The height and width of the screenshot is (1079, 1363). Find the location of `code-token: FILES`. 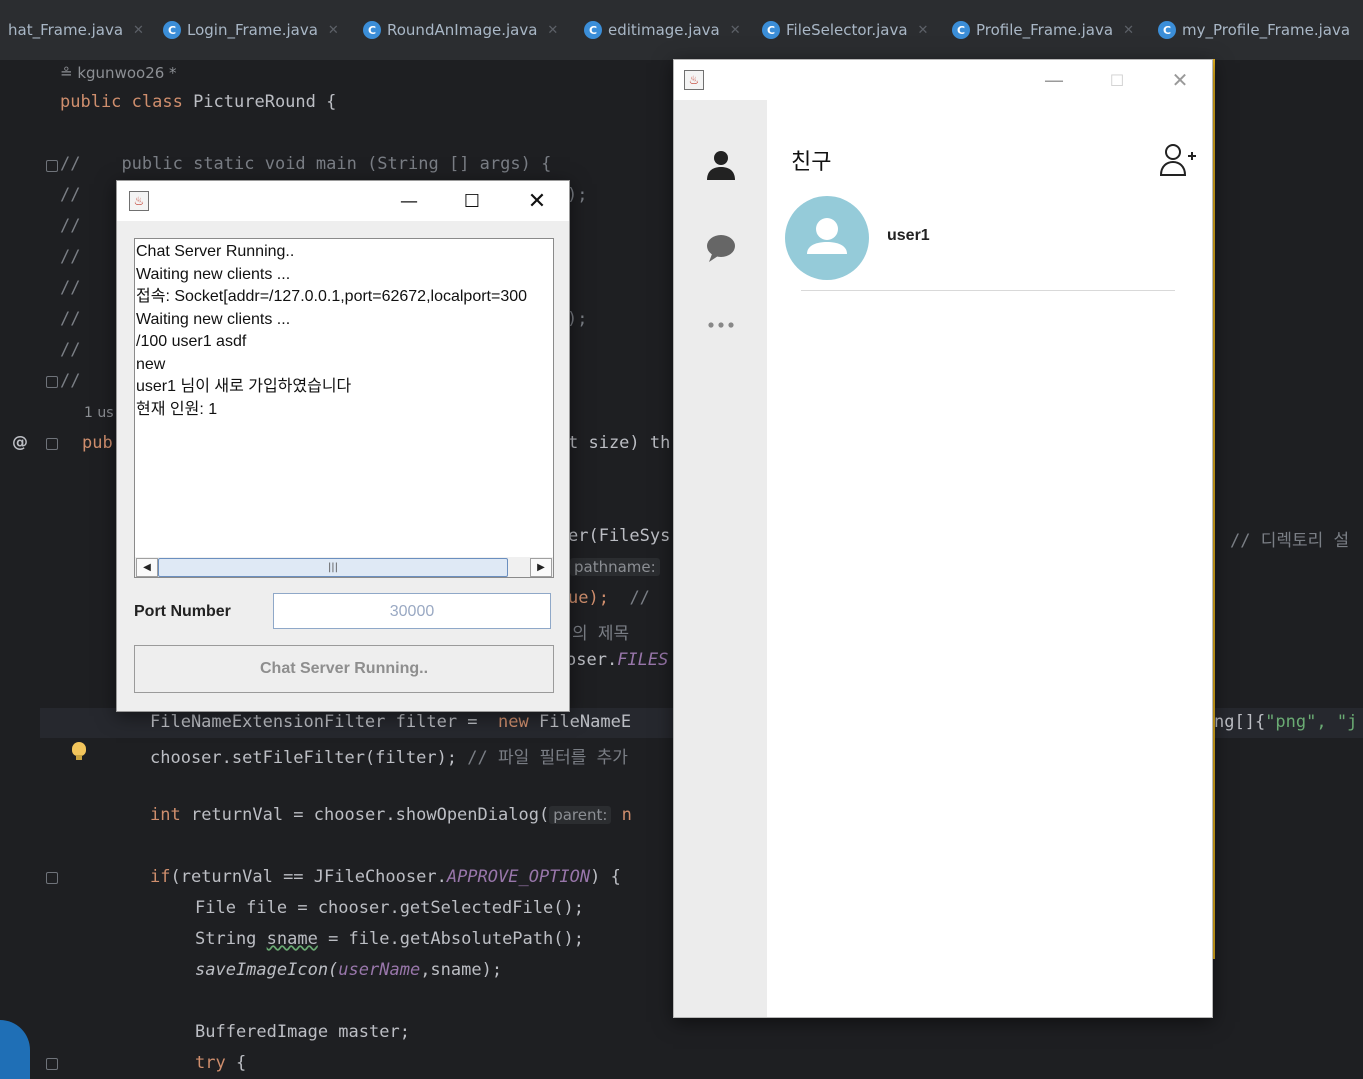

code-token: FILES is located at coordinates (643, 660).